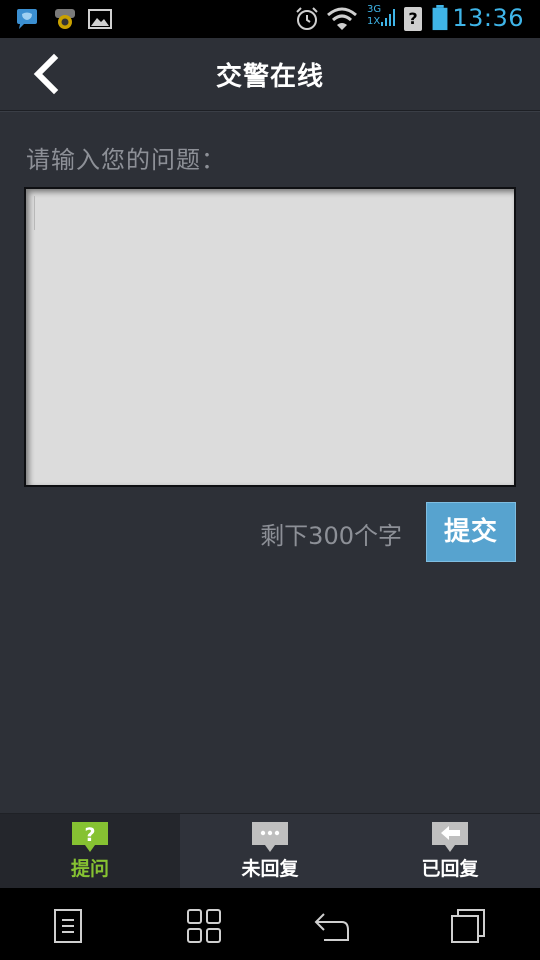  What do you see at coordinates (374, 21) in the screenshot?
I see `network-type-1x: 1X` at bounding box center [374, 21].